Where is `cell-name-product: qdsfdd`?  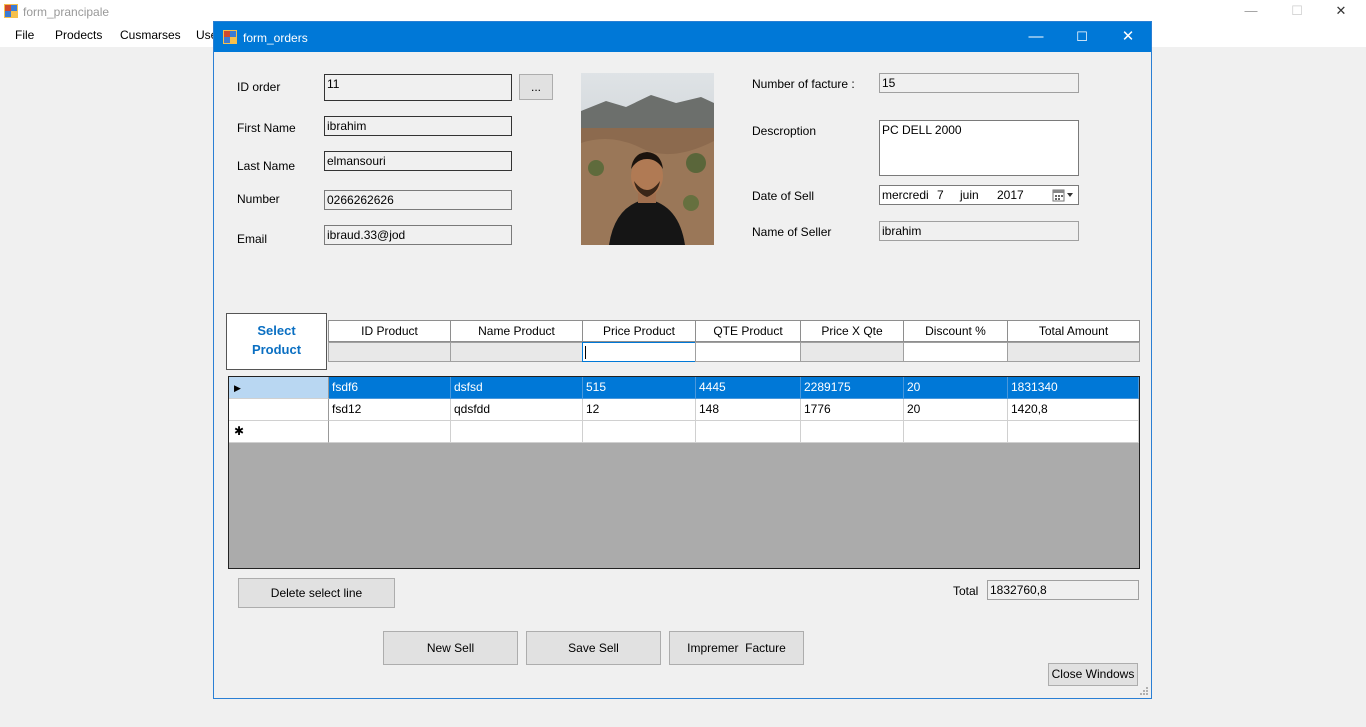 cell-name-product: qdsfdd is located at coordinates (517, 410).